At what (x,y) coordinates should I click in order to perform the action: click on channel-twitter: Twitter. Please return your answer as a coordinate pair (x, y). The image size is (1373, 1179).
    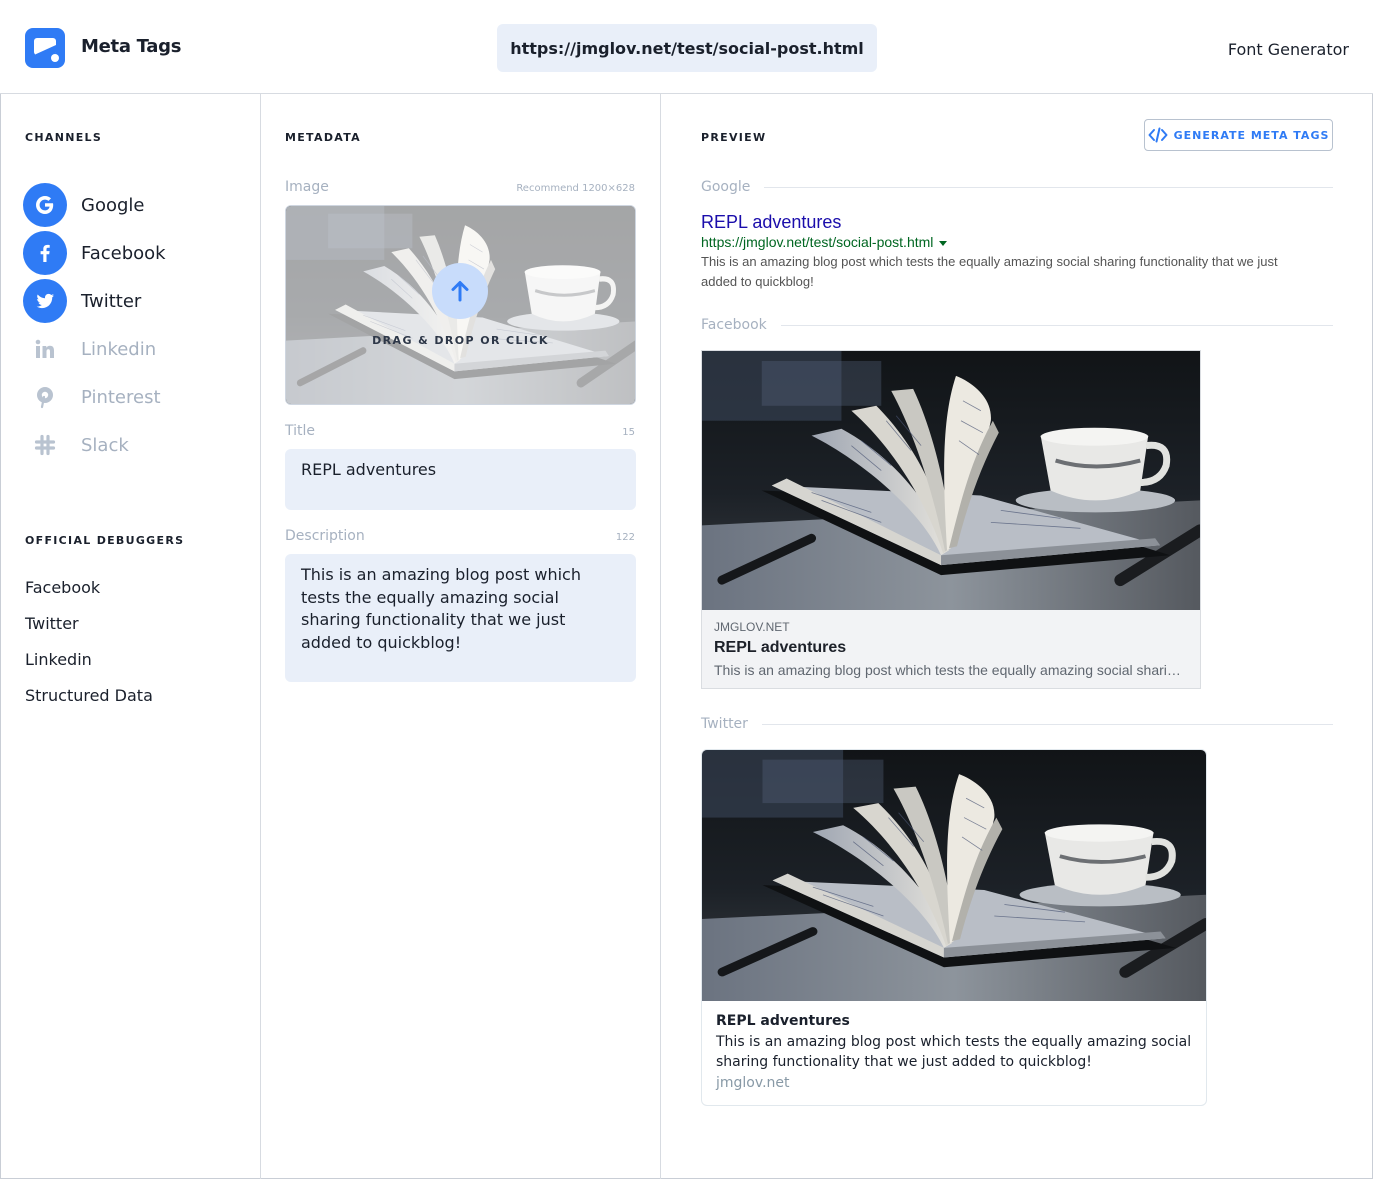
    Looking at the image, I should click on (82, 301).